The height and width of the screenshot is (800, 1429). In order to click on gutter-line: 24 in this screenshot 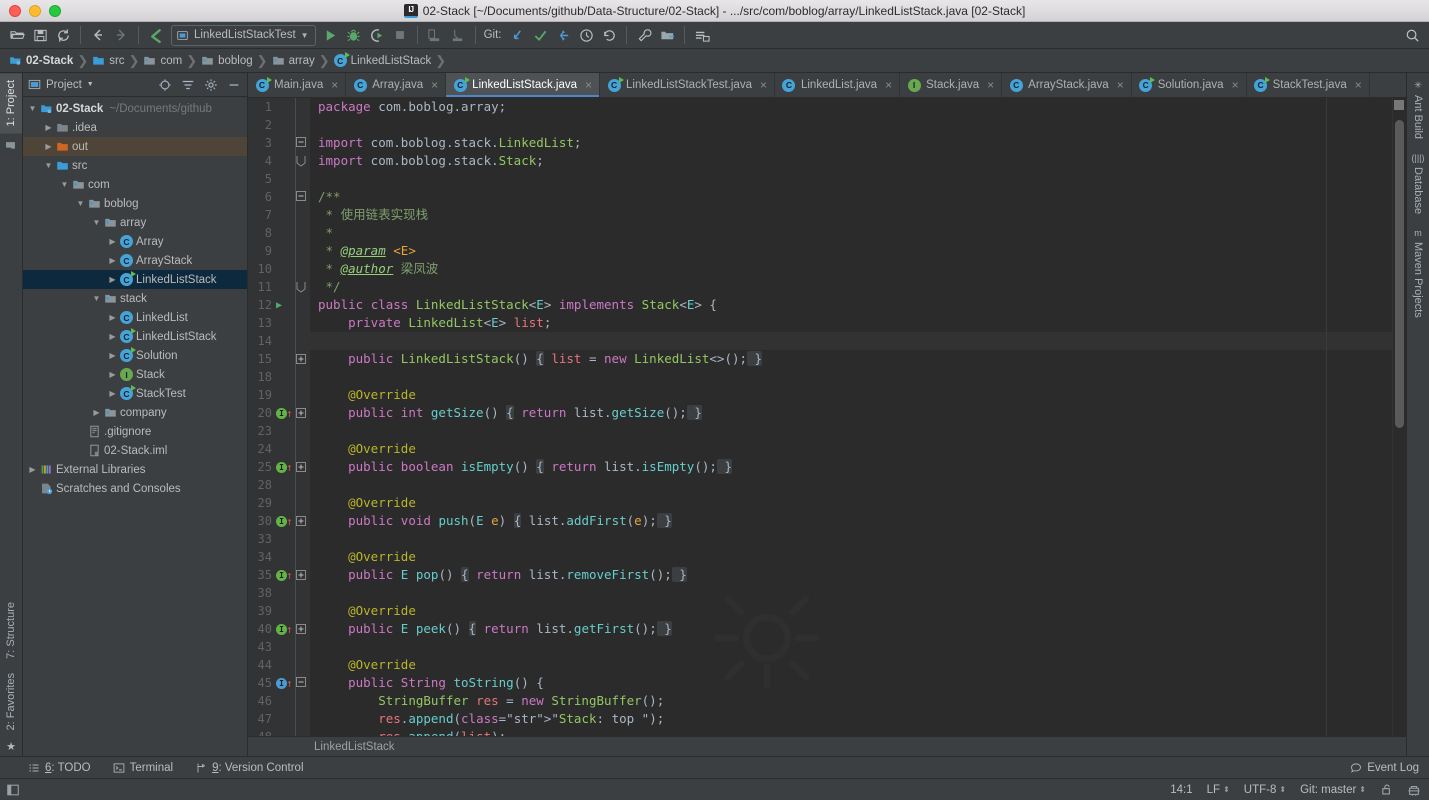, I will do `click(279, 449)`.